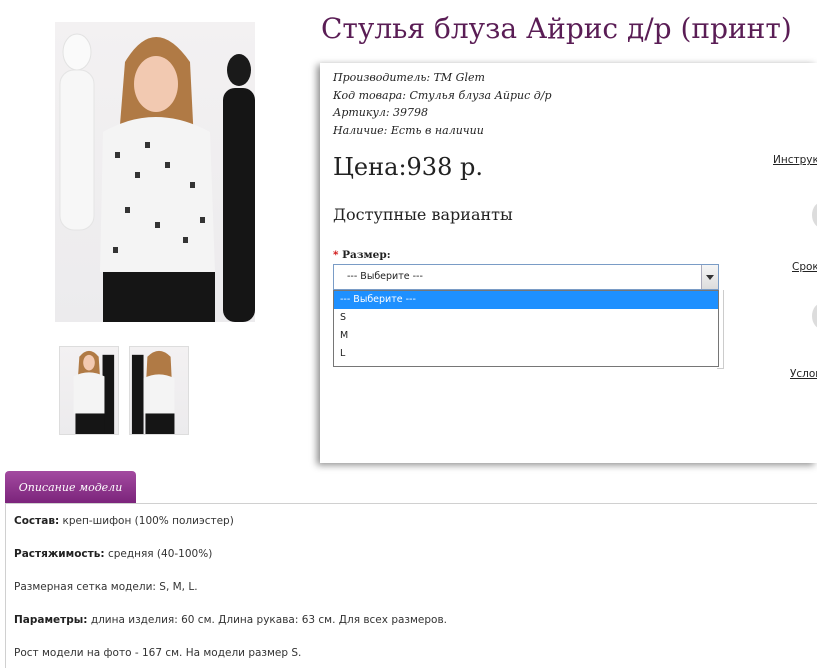  What do you see at coordinates (411, 503) in the screenshot?
I see `tab-divider` at bounding box center [411, 503].